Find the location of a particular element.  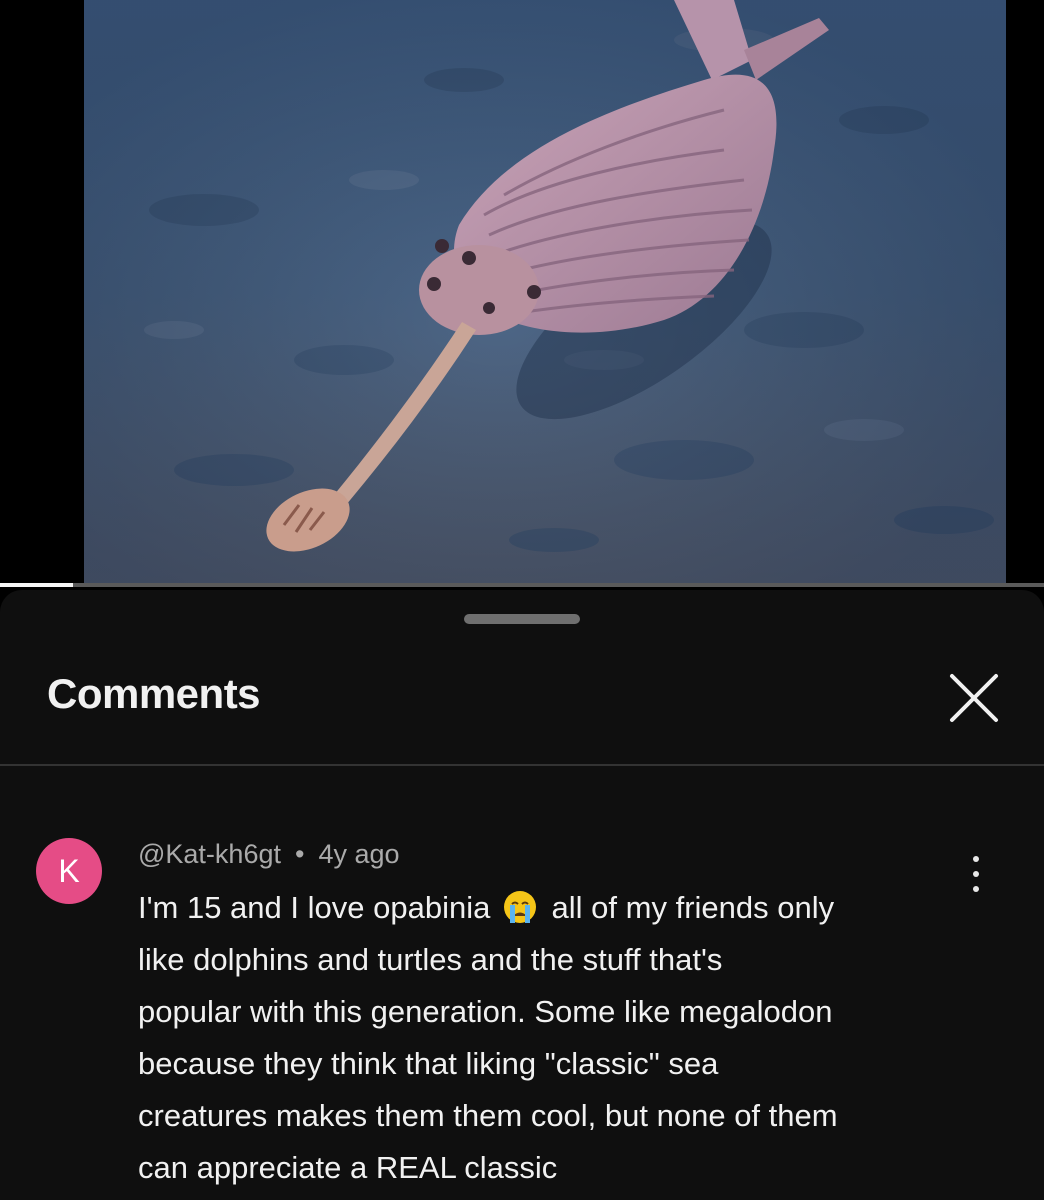

comment-meta: @Kat-kh6gt • 4y ago is located at coordinates (269, 854).